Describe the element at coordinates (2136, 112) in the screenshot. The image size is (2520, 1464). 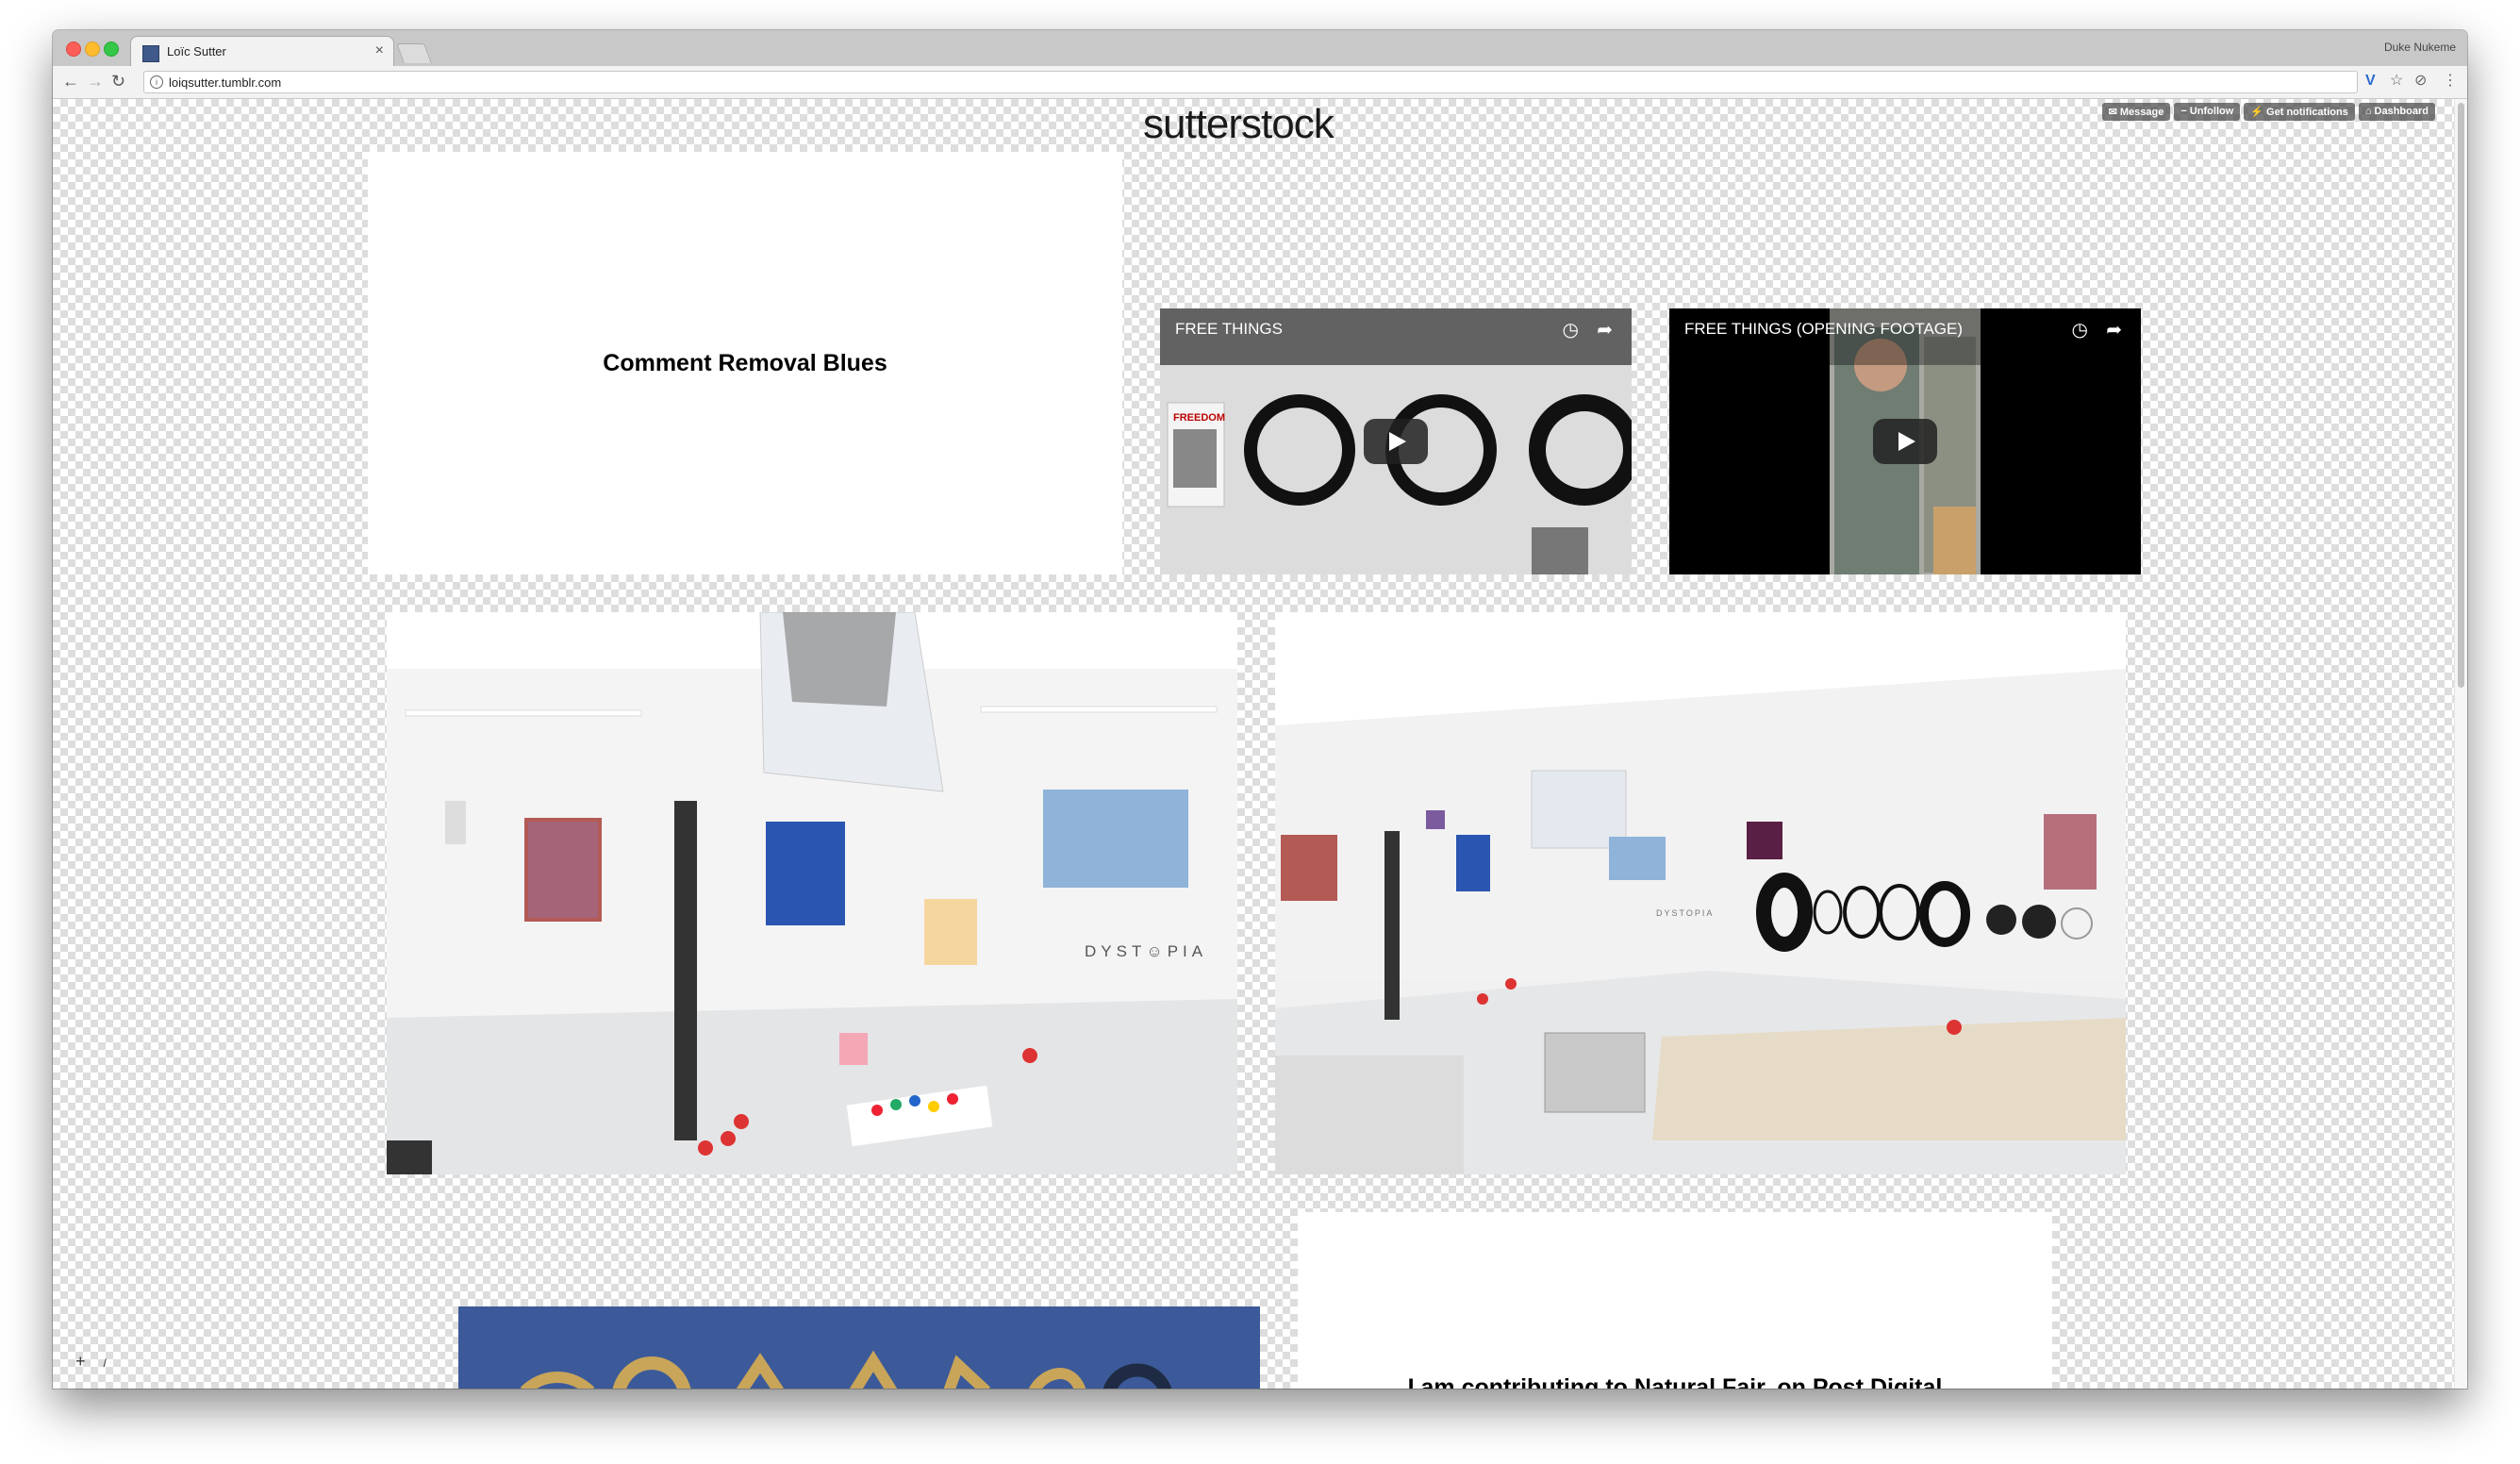
I see `message-button: ✉ Message` at that location.